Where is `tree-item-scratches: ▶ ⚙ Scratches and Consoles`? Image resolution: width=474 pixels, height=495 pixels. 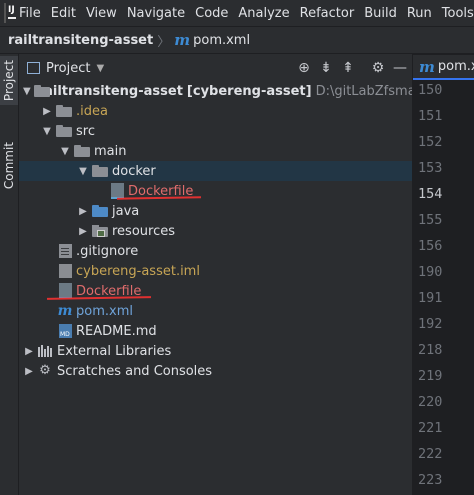 tree-item-scratches: ▶ ⚙ Scratches and Consoles is located at coordinates (217, 371).